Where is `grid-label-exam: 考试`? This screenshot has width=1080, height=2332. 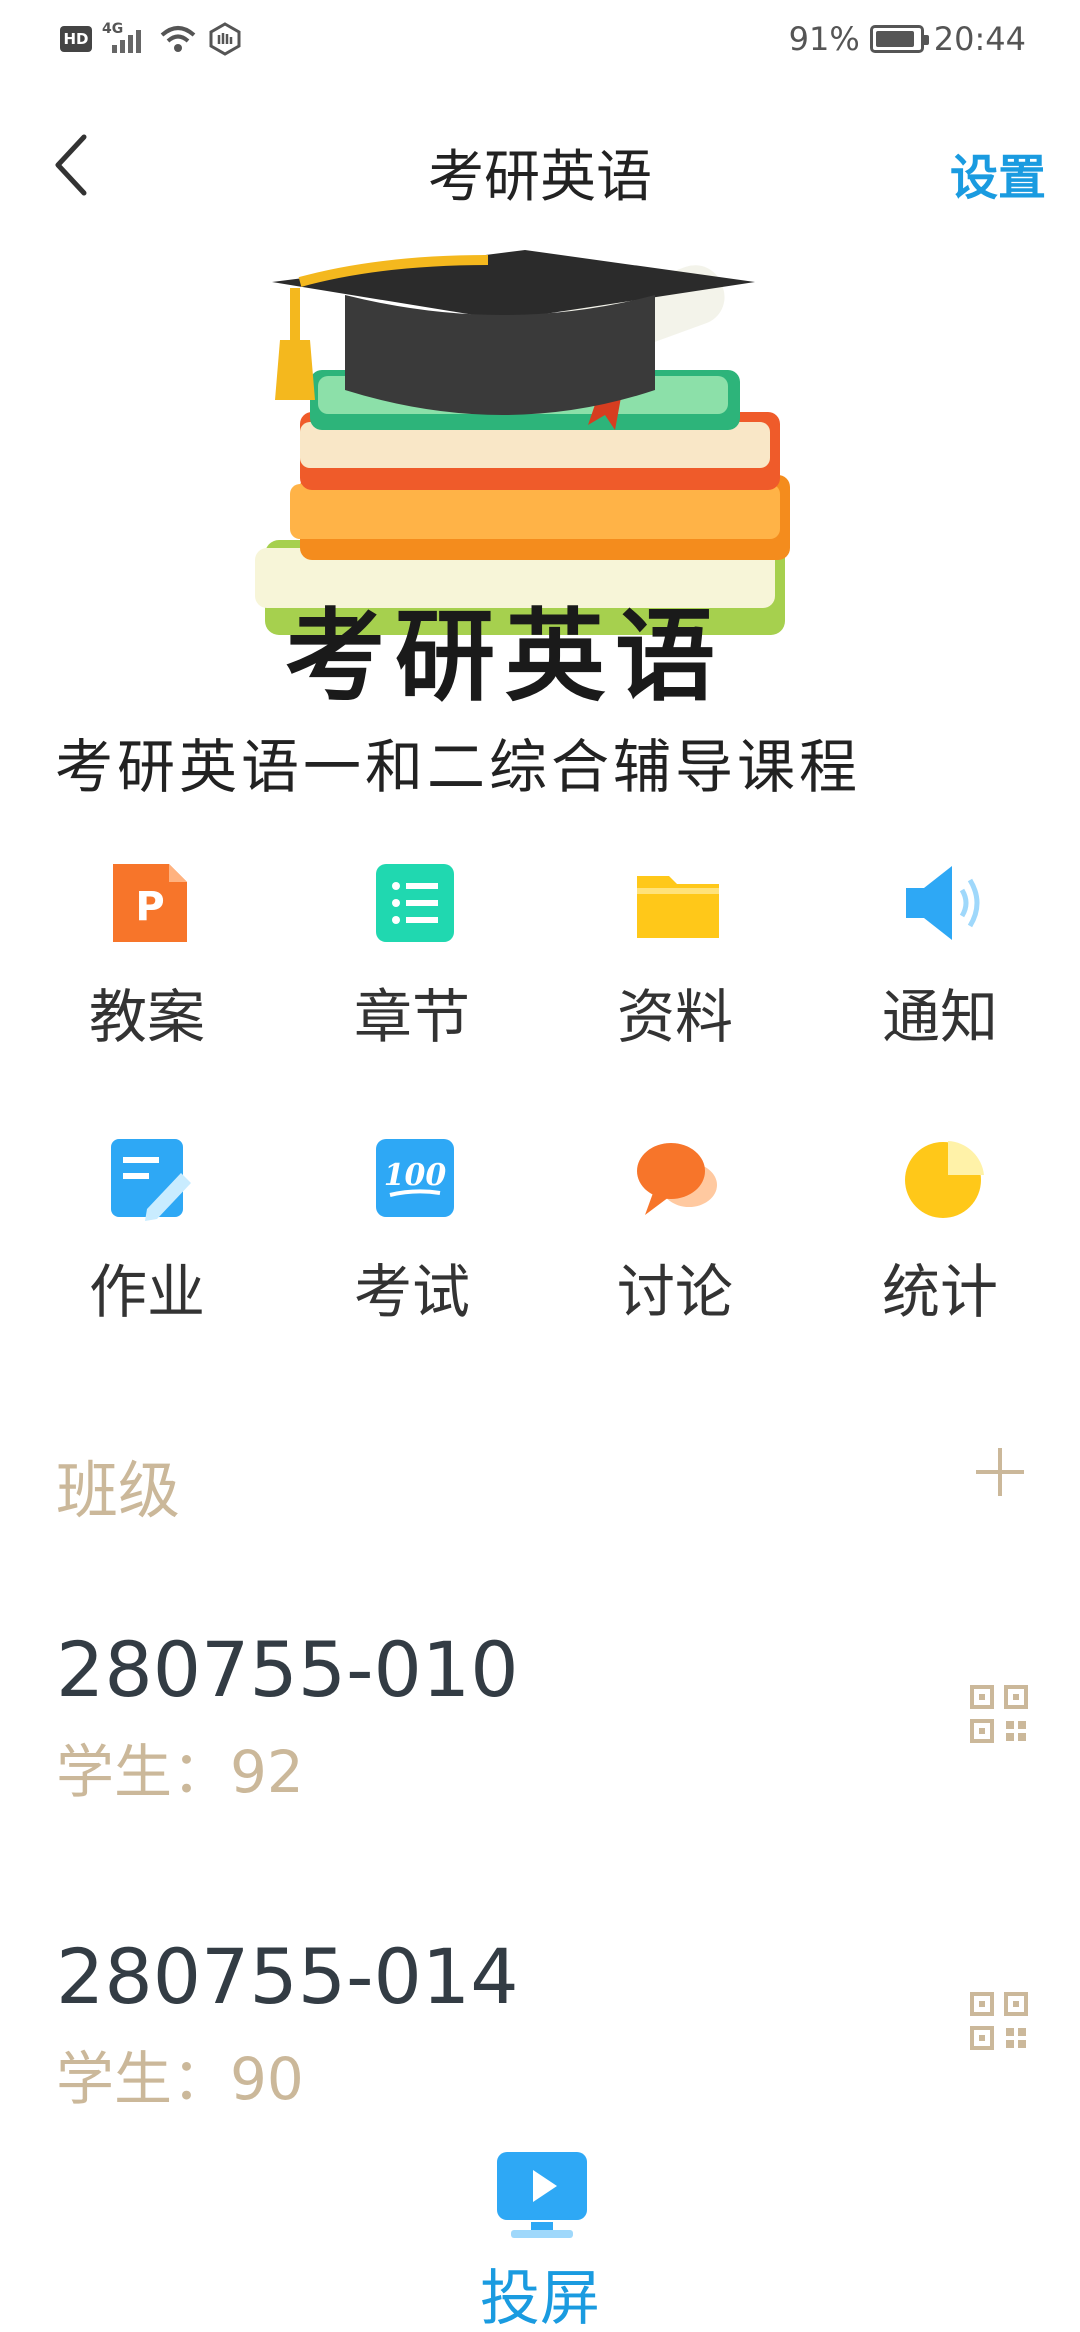
grid-label-exam: 考试 is located at coordinates (411, 1292).